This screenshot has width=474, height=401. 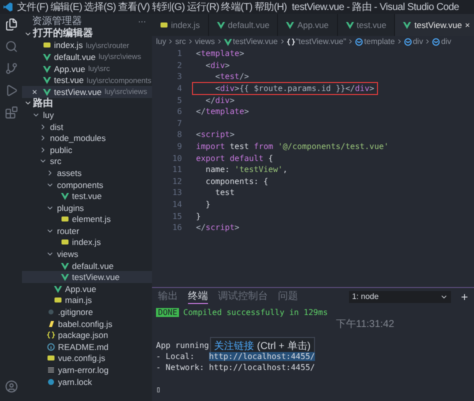 What do you see at coordinates (87, 184) in the screenshot?
I see `folder-item: components` at bounding box center [87, 184].